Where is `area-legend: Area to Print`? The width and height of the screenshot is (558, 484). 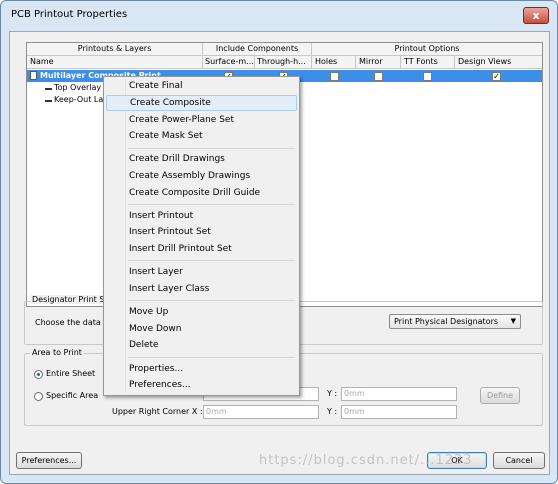 area-legend: Area to Print is located at coordinates (57, 352).